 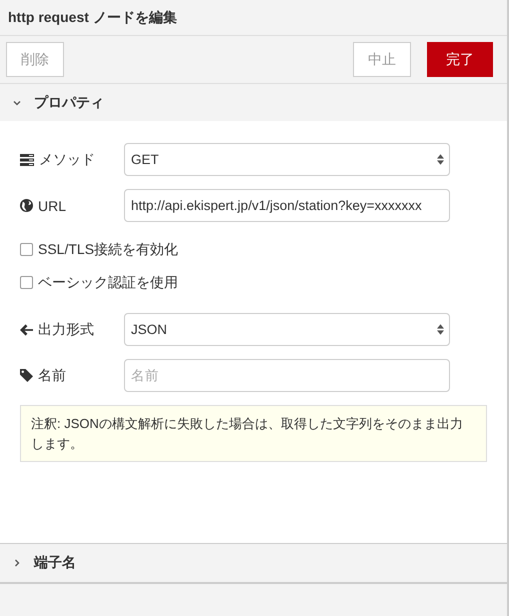 I want to click on checkbox-label: ベーシック認証を使用, so click(x=108, y=283).